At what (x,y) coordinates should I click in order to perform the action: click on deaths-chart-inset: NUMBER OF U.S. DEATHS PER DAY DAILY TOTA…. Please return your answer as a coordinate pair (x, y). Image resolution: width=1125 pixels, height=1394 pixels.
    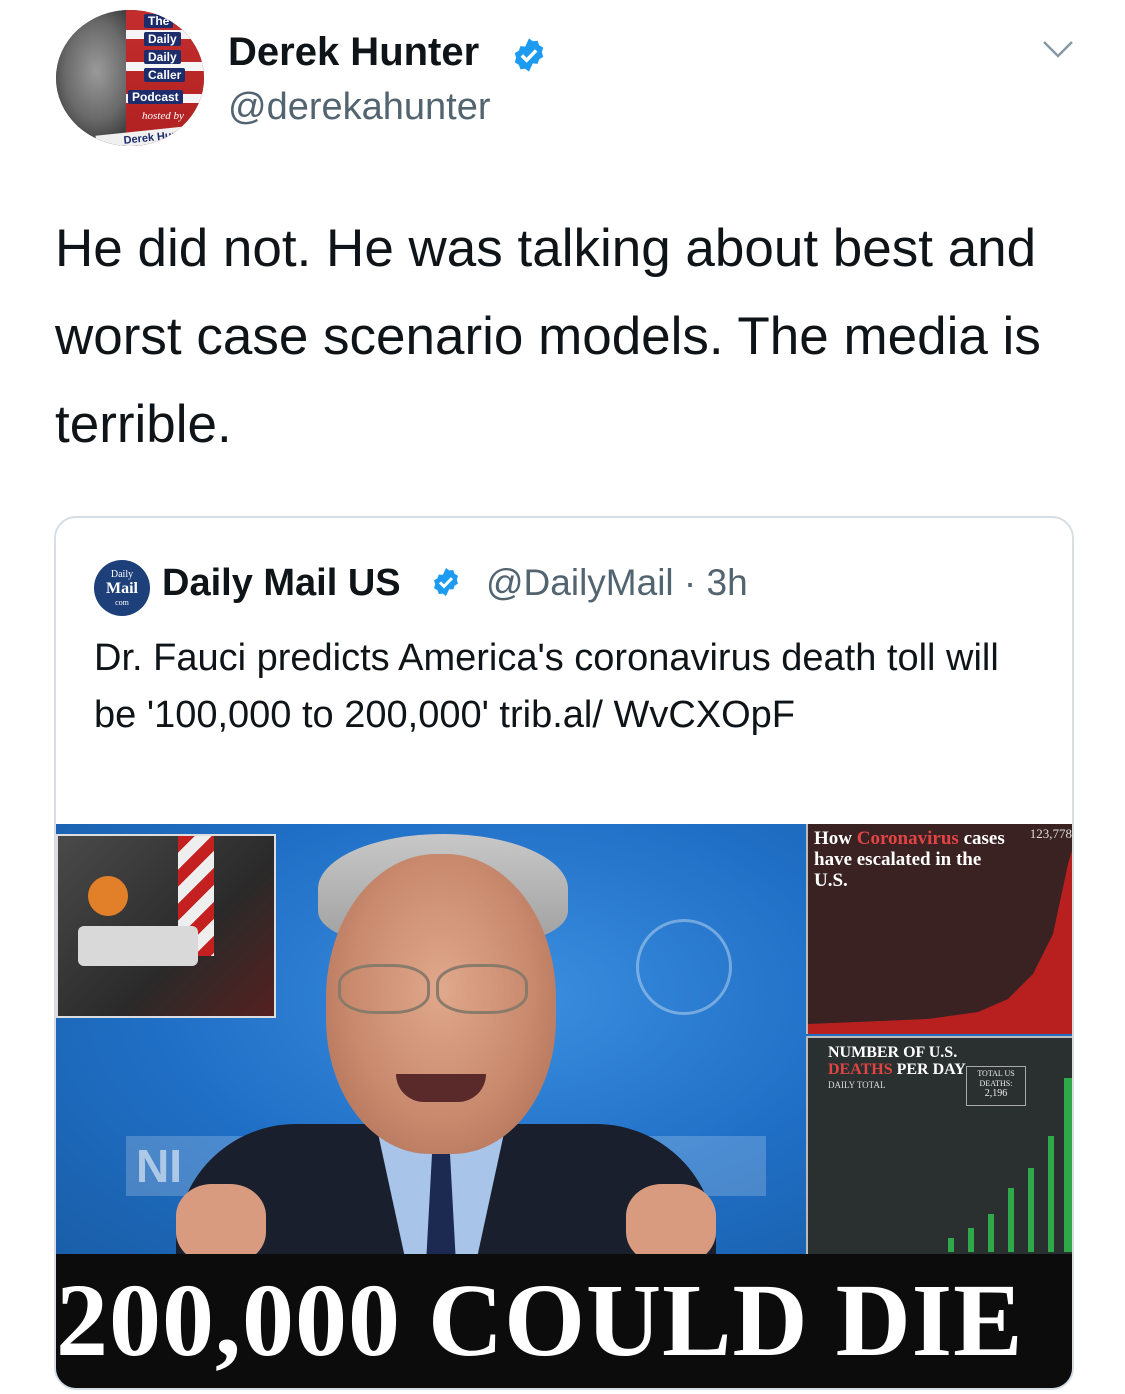
    Looking at the image, I should click on (939, 1146).